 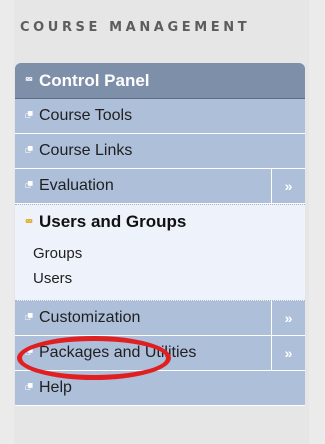 I want to click on menu-item-label: Evaluation, so click(x=76, y=185).